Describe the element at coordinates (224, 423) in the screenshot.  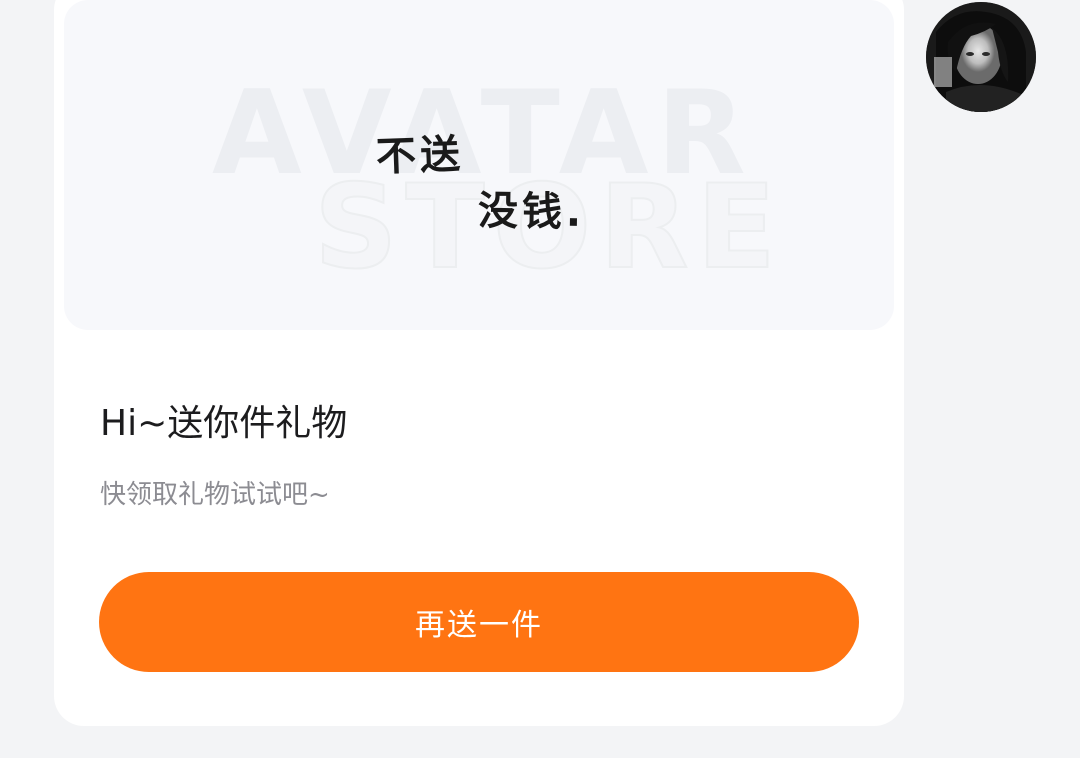
I see `gift-title: Hi~送你件礼物` at that location.